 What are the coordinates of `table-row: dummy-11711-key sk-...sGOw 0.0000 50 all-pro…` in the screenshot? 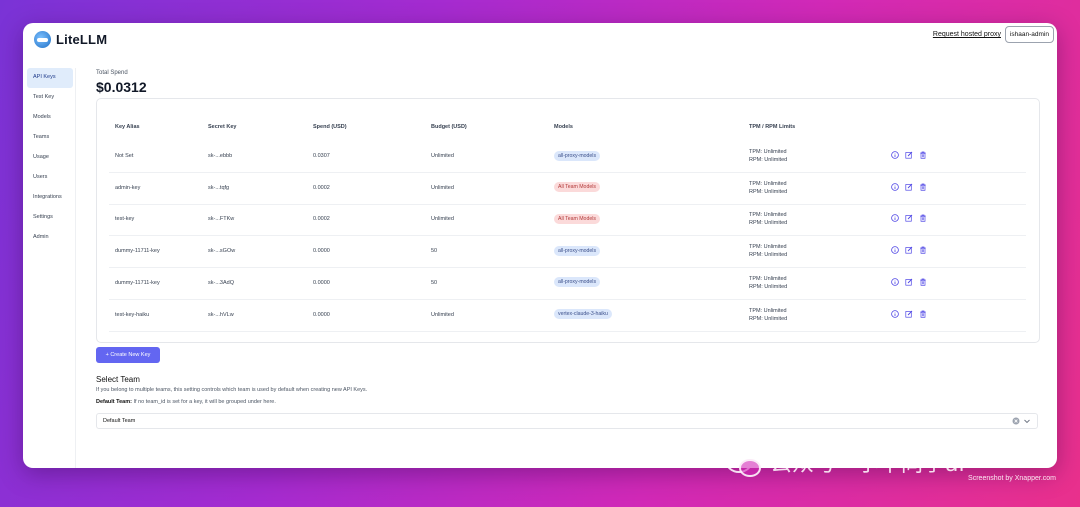 It's located at (567, 252).